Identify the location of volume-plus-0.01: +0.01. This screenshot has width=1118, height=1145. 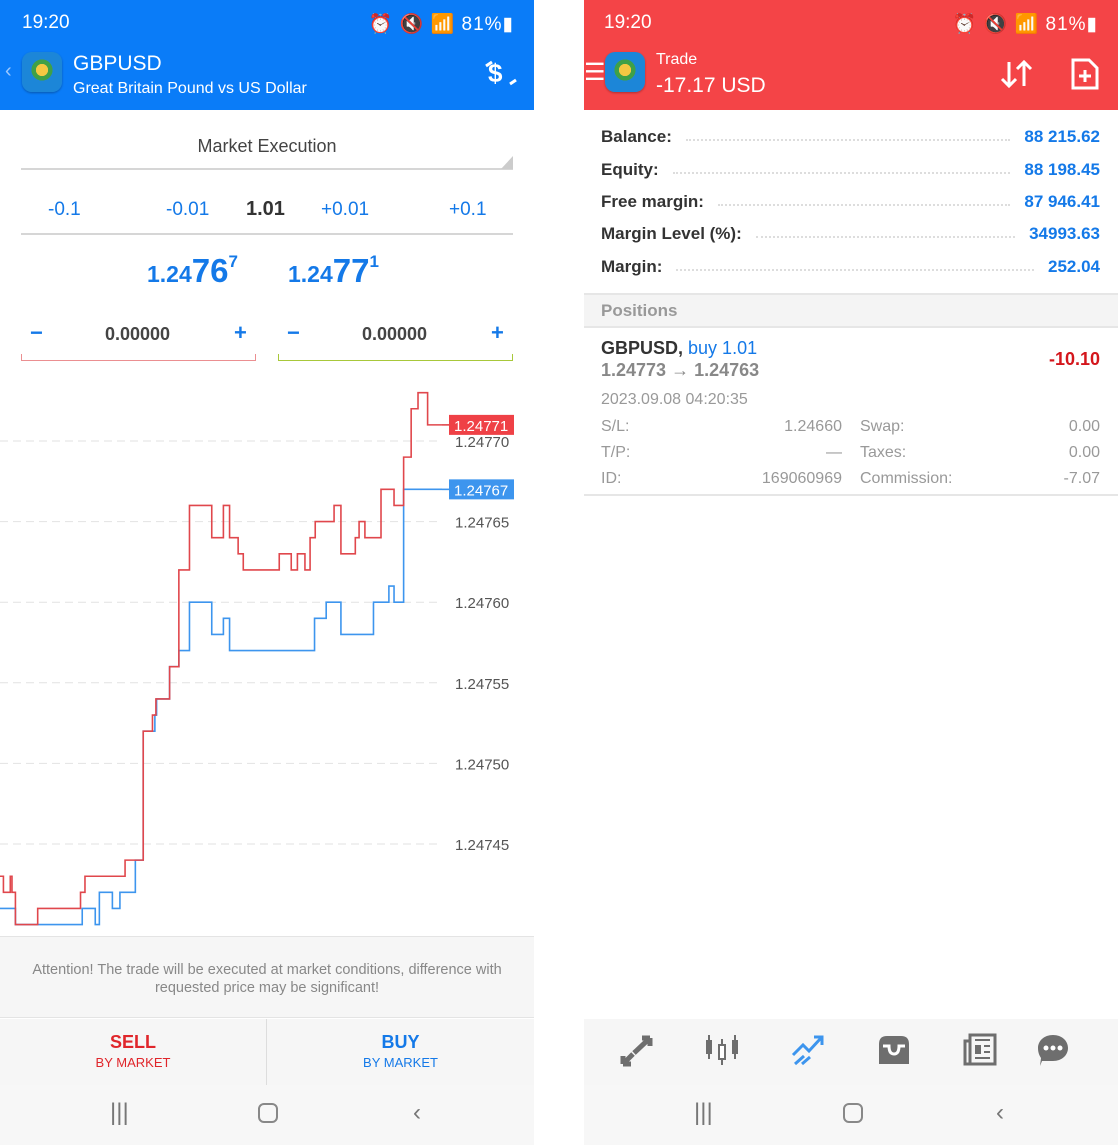
(345, 210).